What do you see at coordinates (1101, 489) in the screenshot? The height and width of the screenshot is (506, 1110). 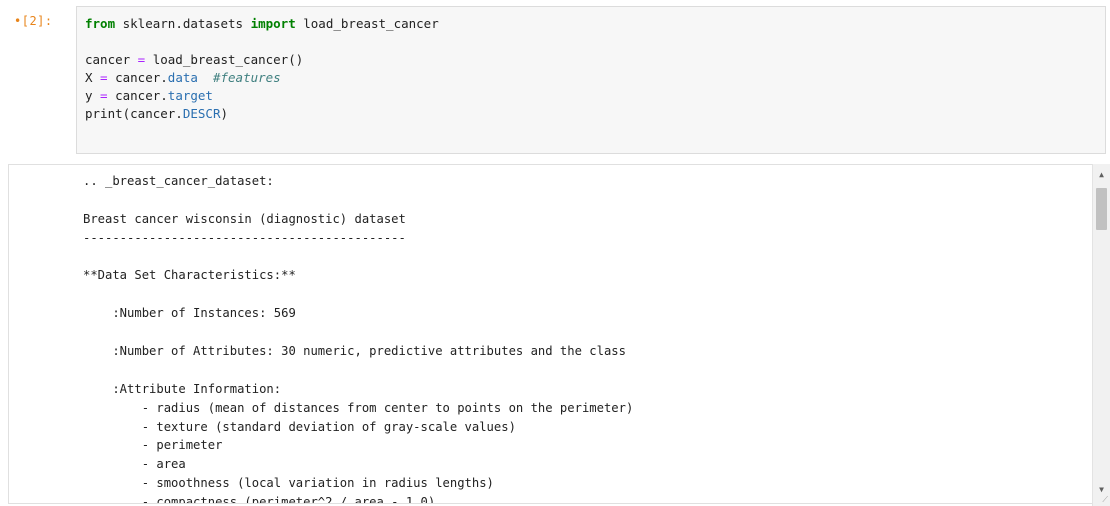 I see `scroll-down-icon: ▼` at bounding box center [1101, 489].